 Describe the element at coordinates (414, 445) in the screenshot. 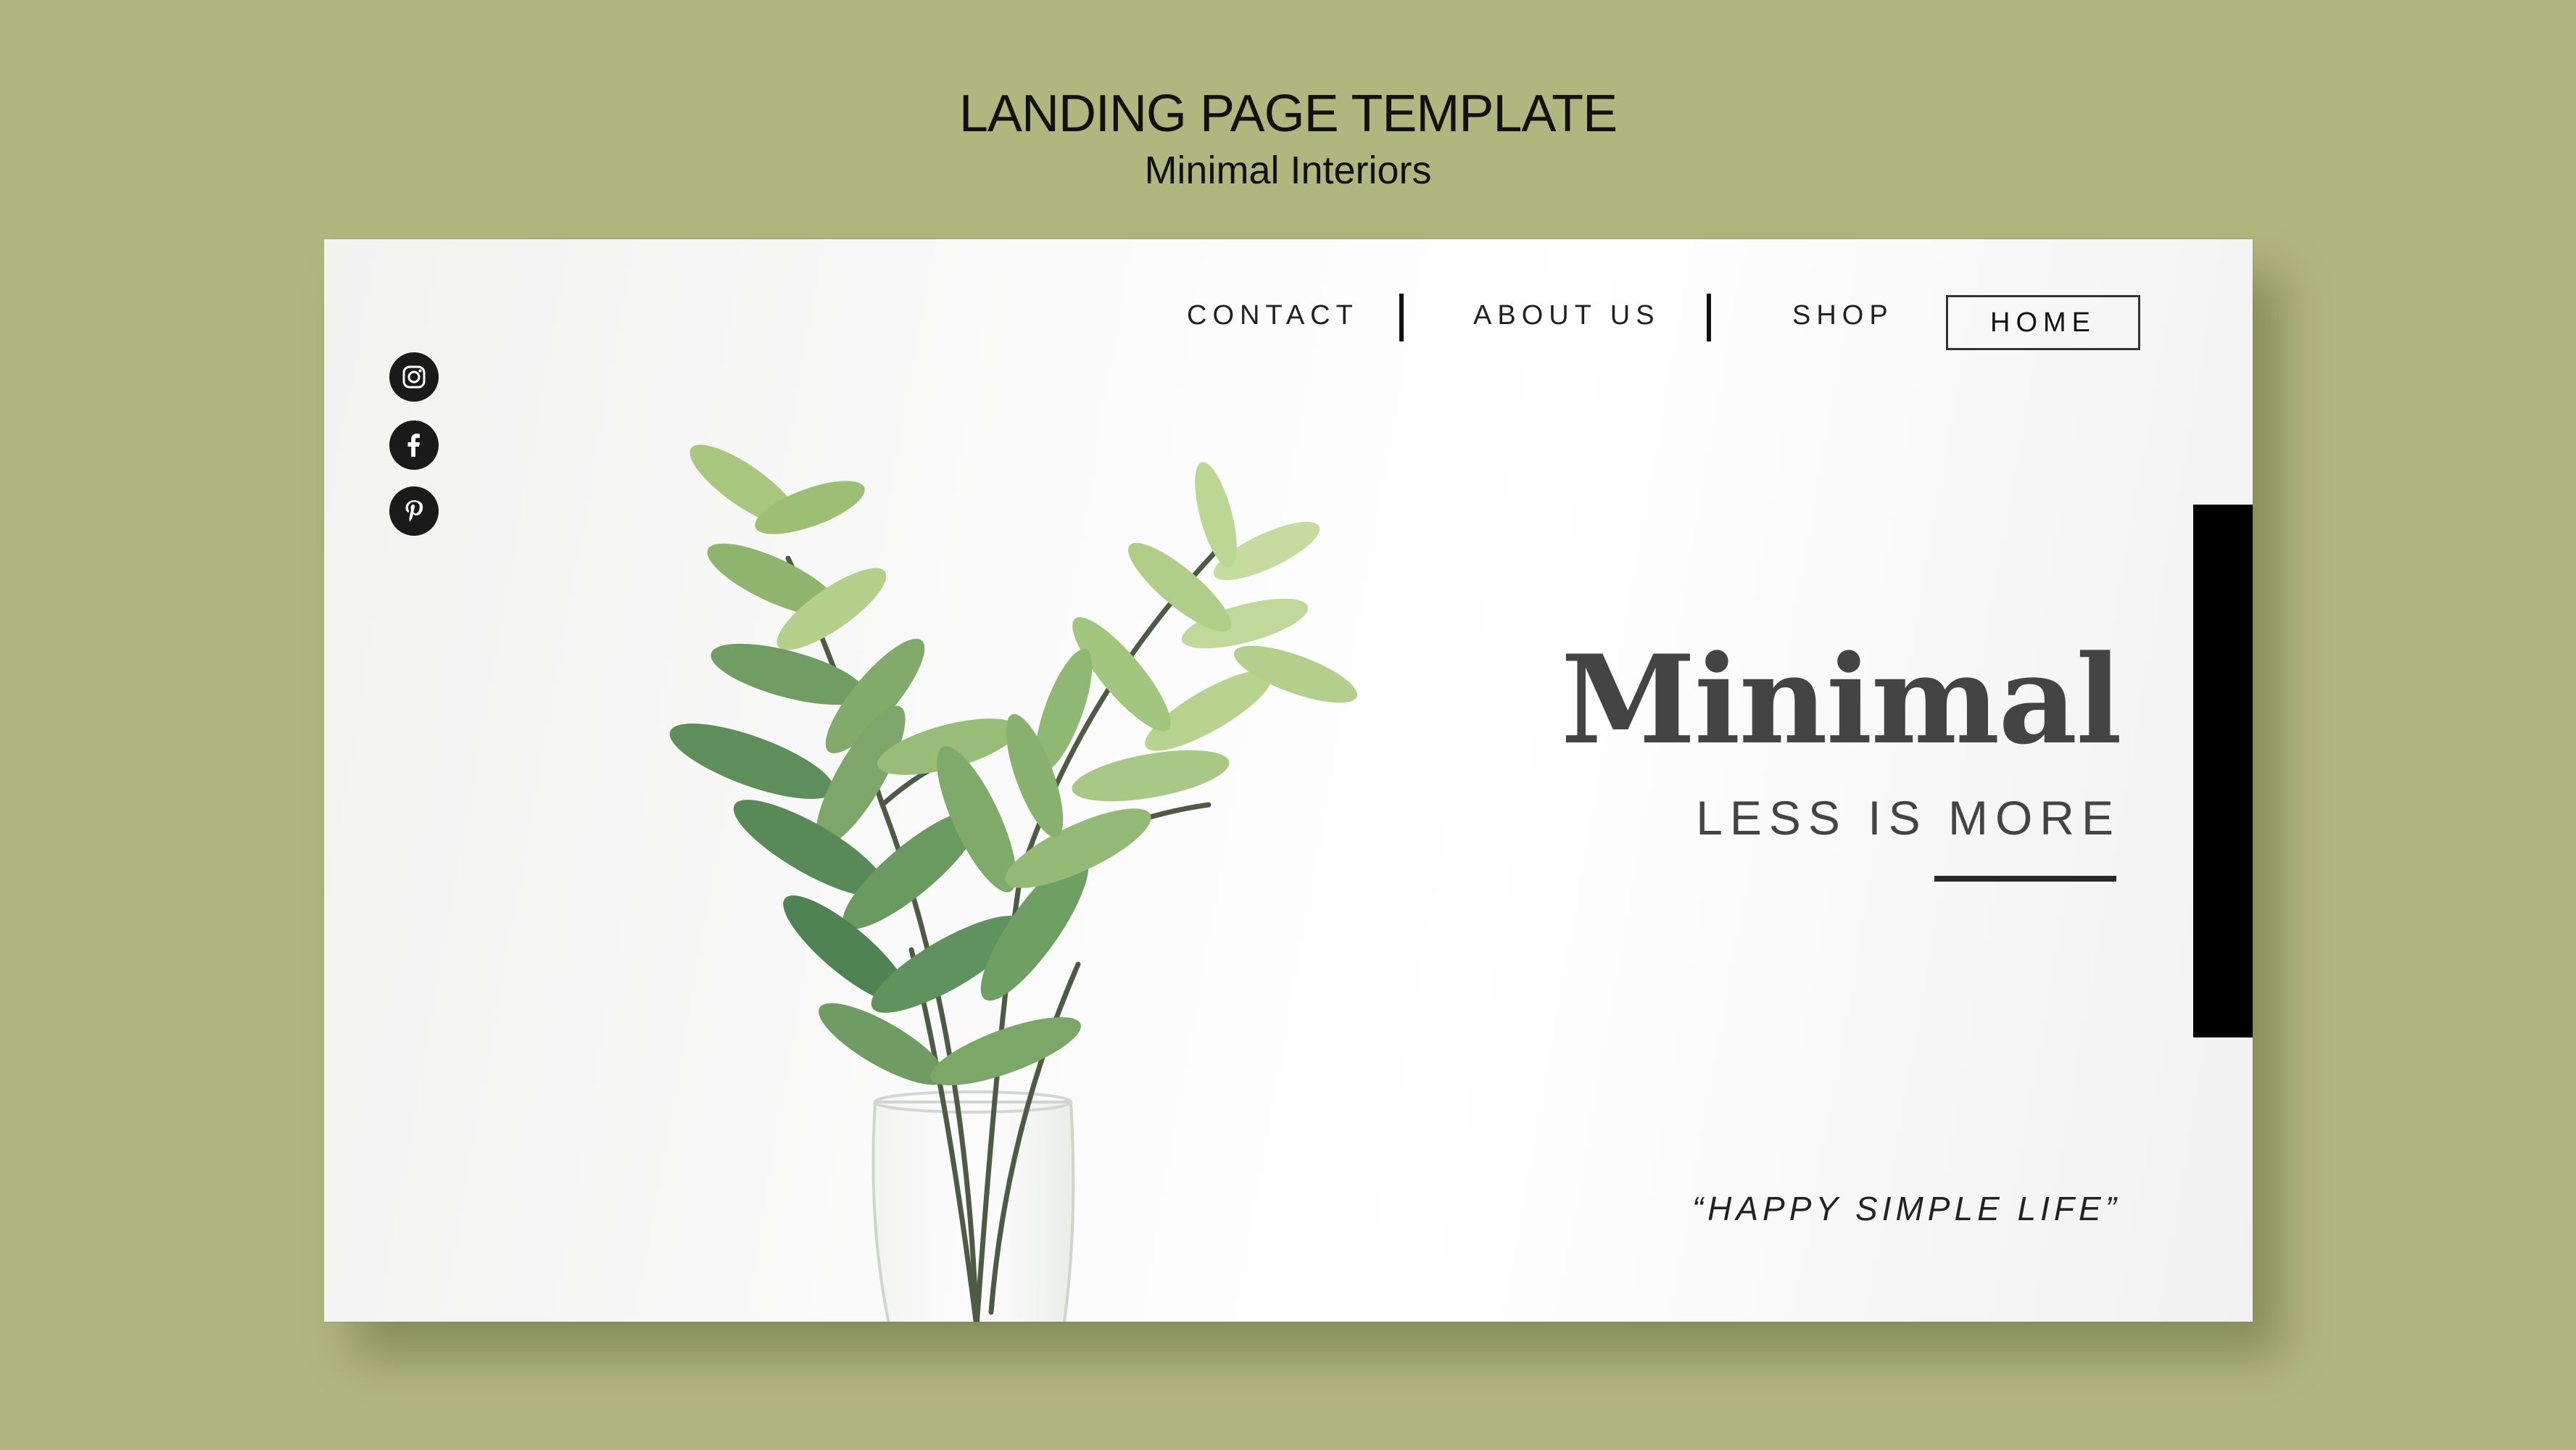

I see `facebook-icon` at that location.